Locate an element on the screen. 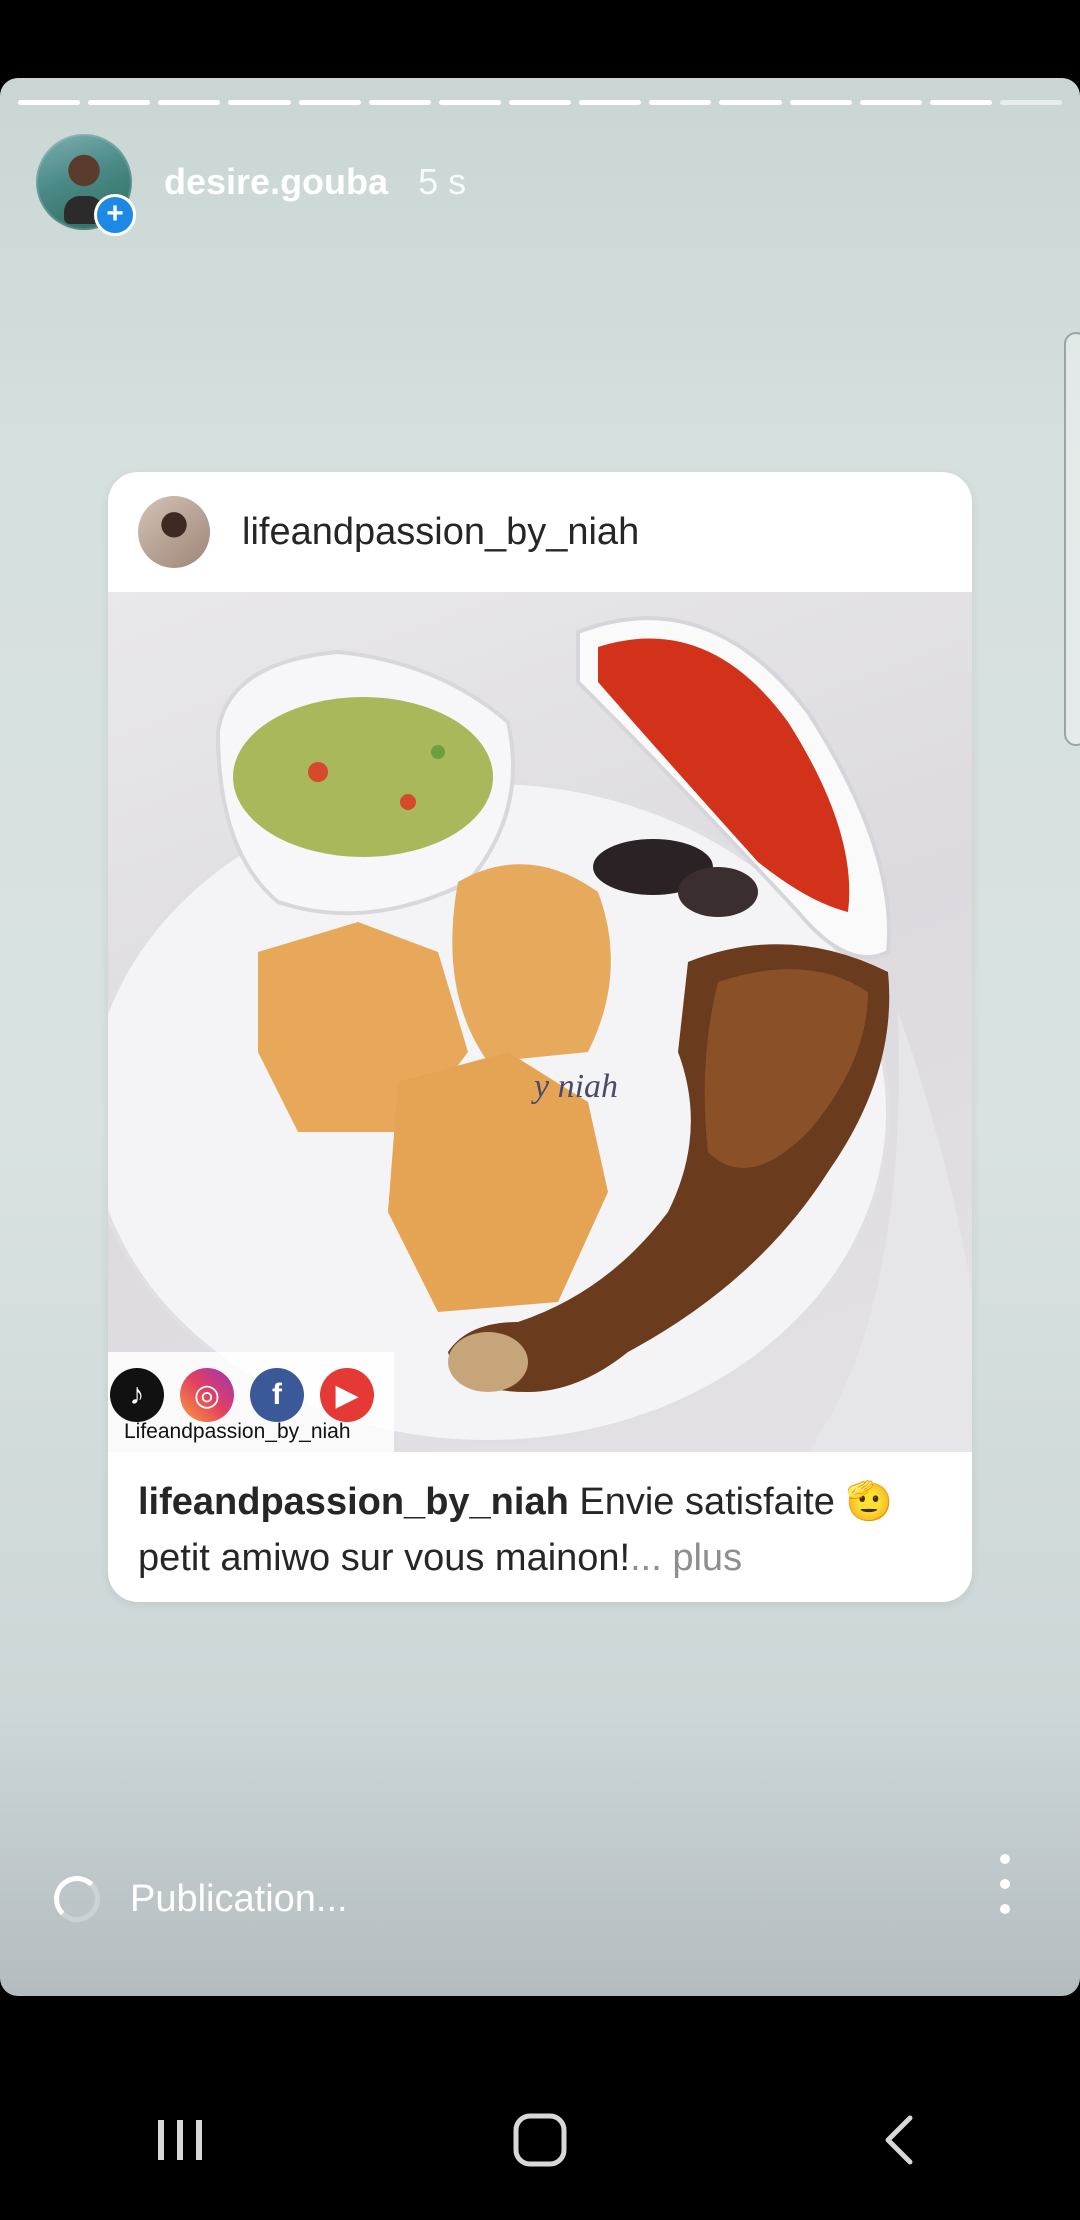 The image size is (1080, 2220). post-username: lifeandpassion_by_niah is located at coordinates (440, 532).